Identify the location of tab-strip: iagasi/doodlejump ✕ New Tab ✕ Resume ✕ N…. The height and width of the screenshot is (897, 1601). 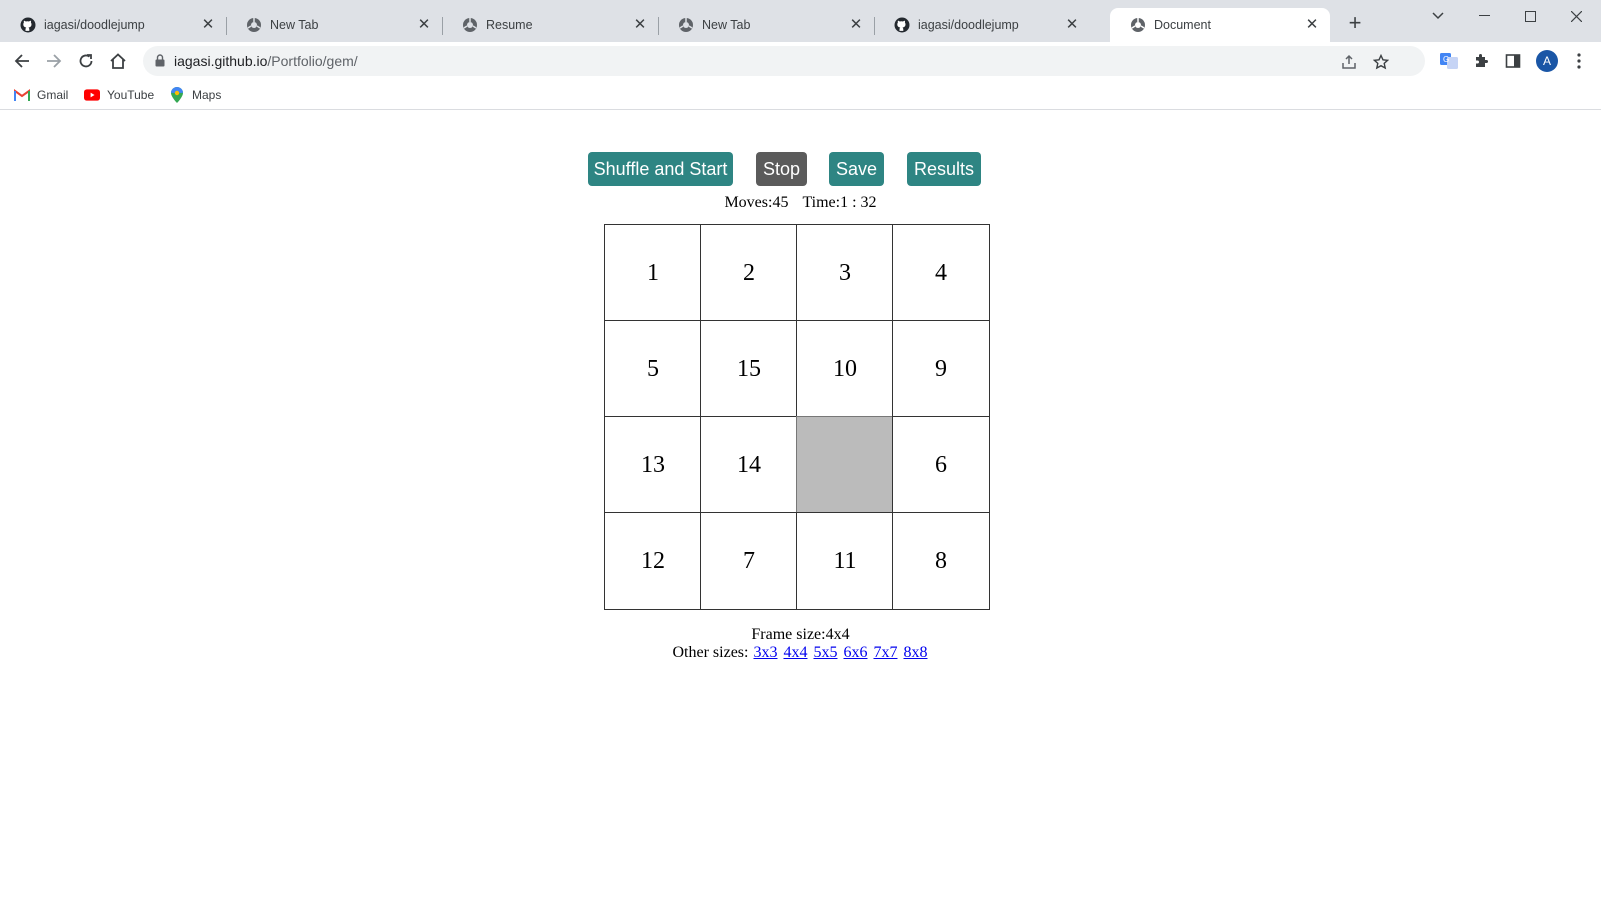
(800, 21).